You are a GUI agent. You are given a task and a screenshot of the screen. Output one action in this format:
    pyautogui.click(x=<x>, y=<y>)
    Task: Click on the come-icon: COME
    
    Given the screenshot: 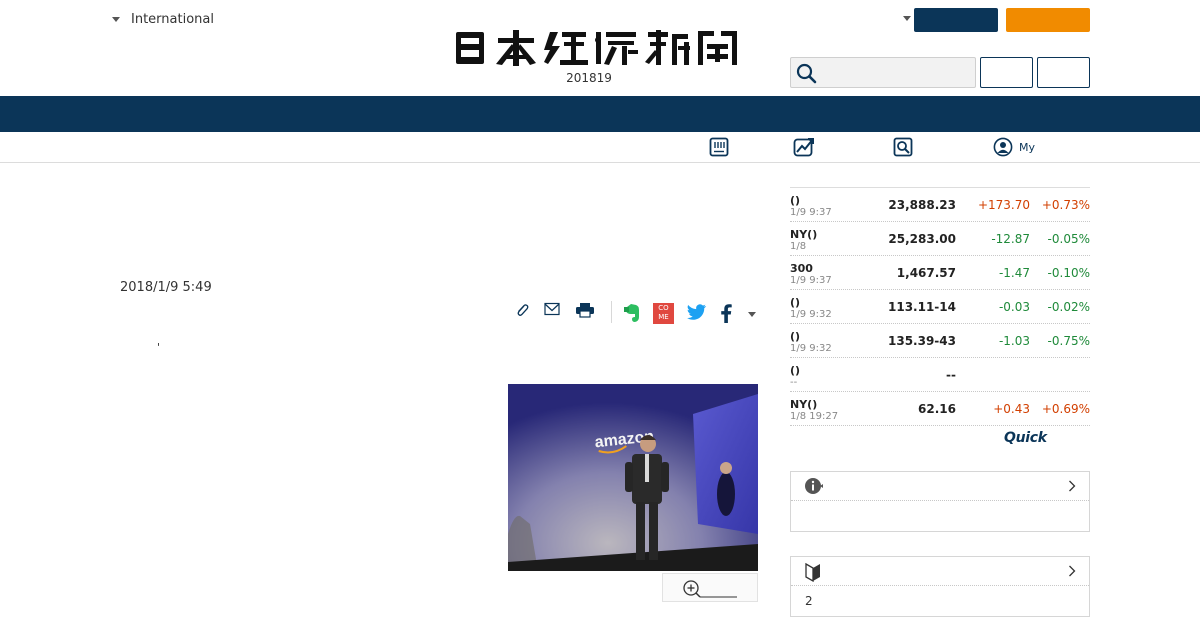 What is the action you would take?
    pyautogui.click(x=663, y=313)
    